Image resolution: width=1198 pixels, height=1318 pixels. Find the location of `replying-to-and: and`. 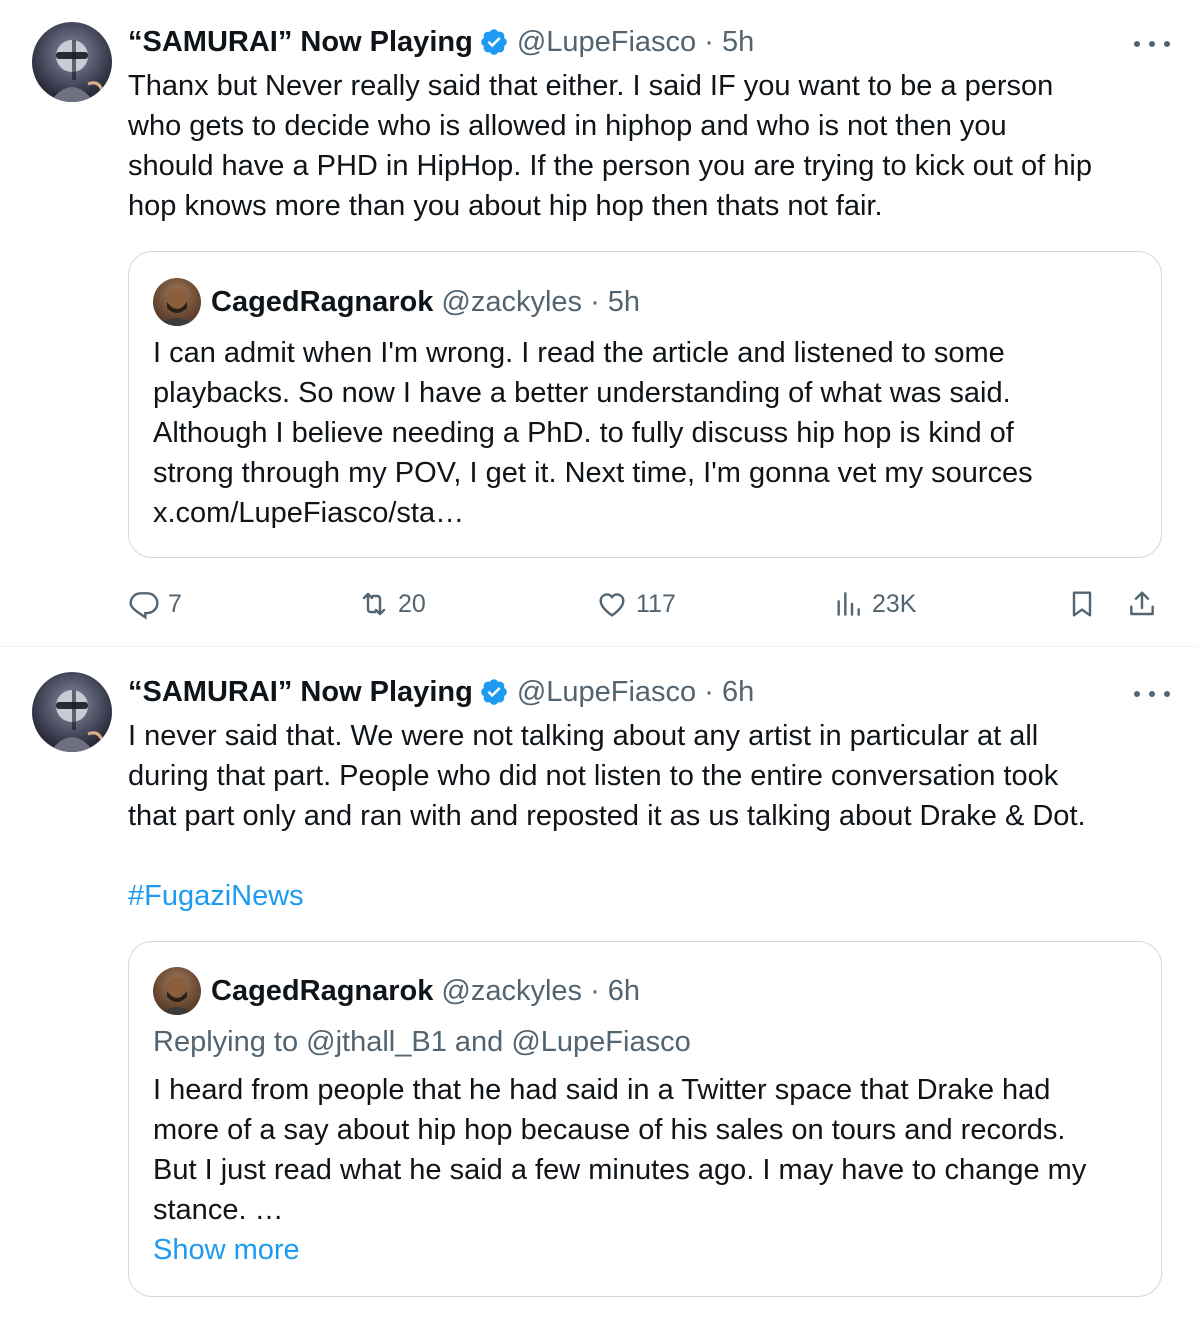

replying-to-and: and is located at coordinates (479, 1042).